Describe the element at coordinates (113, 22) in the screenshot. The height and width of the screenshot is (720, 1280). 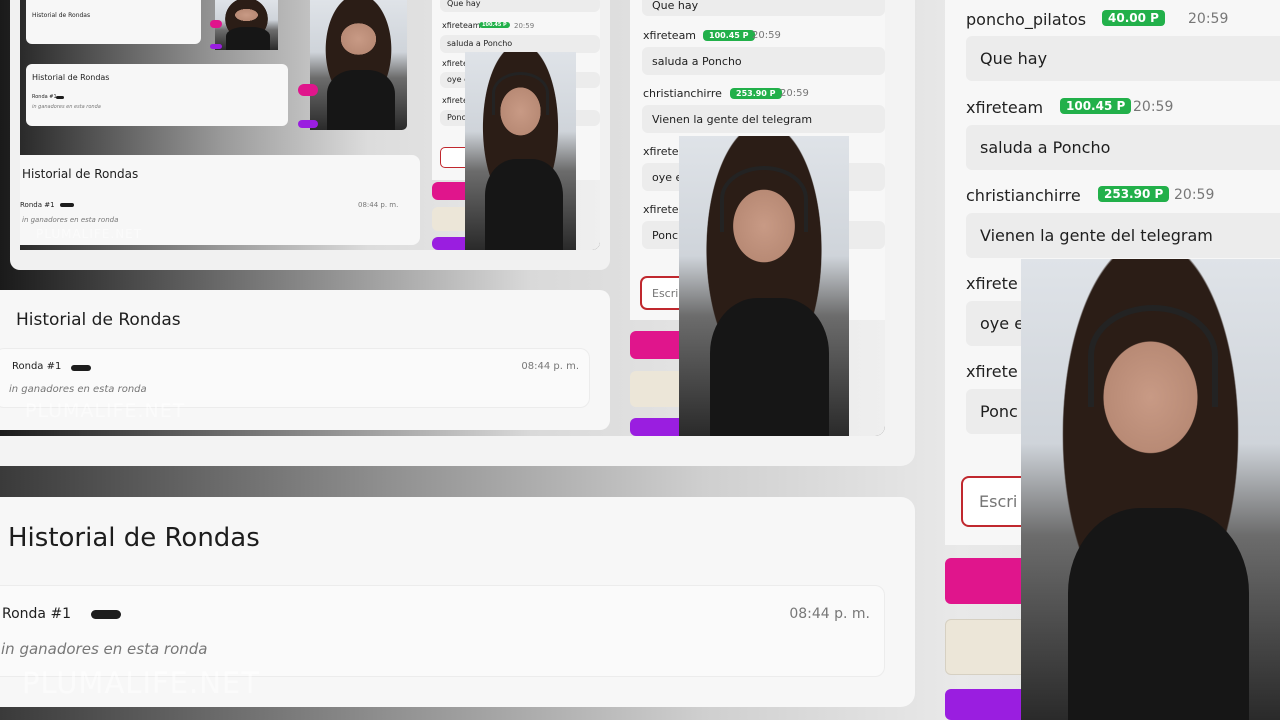
I see `history-panel: Historial de Rondas` at that location.